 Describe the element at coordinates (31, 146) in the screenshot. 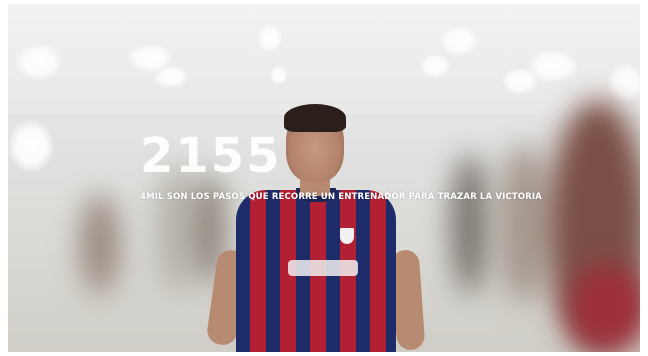

I see `window-glare` at that location.